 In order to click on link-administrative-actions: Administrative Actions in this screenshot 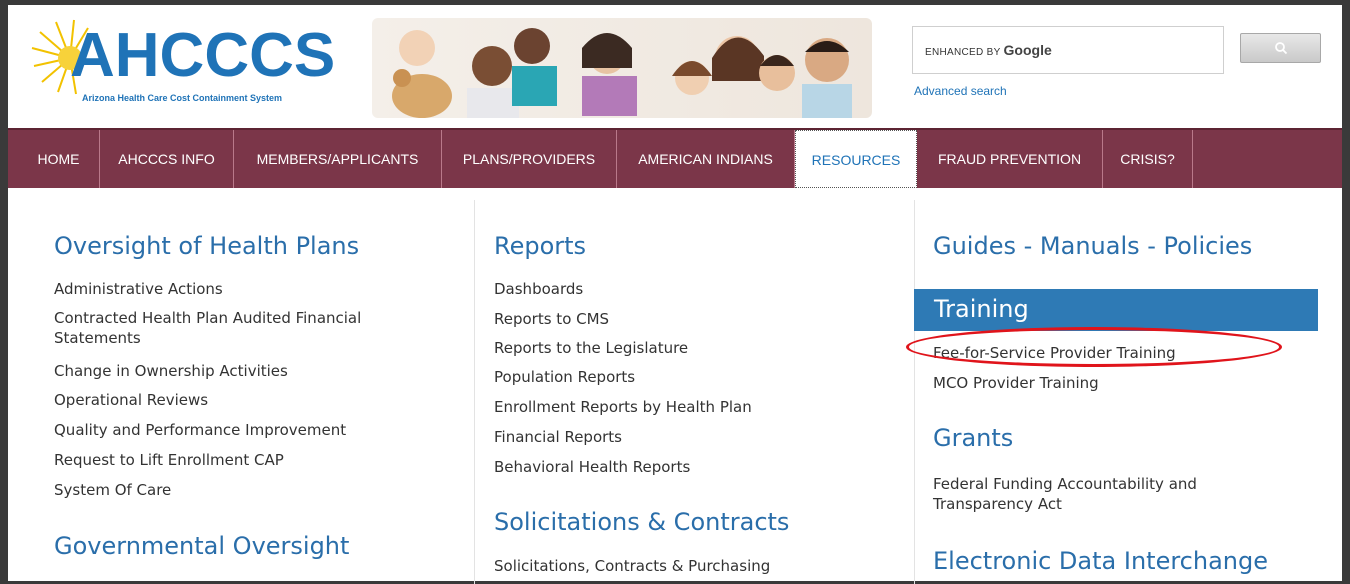, I will do `click(138, 289)`.